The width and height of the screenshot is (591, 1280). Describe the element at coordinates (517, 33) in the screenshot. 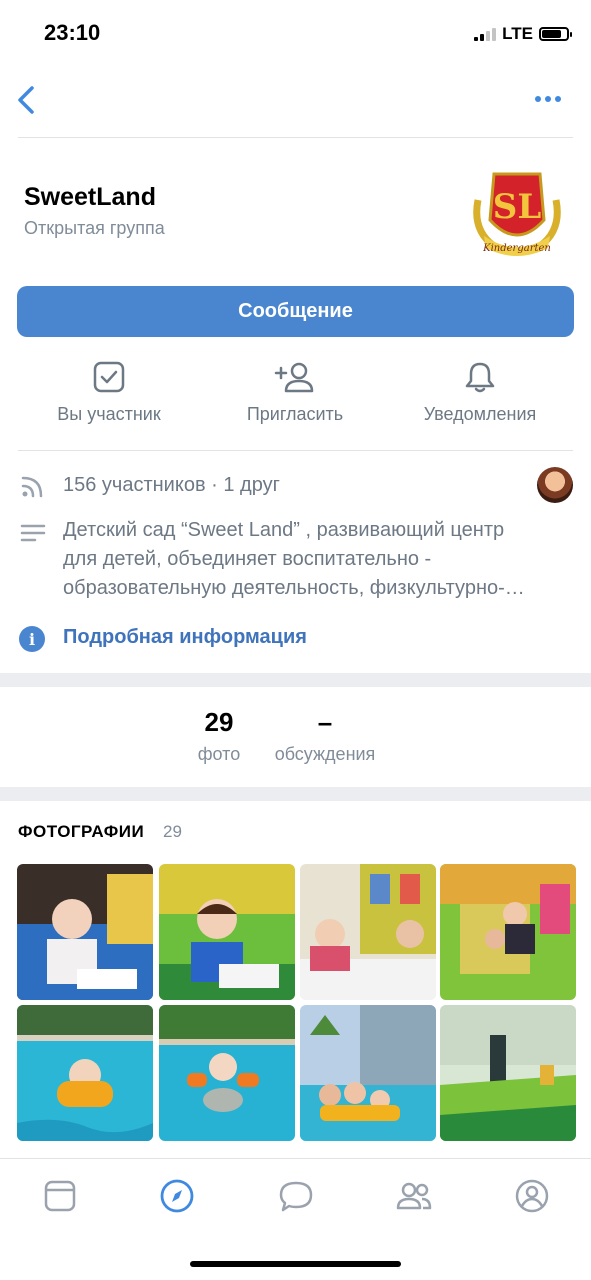

I see `network-label: LTE` at that location.